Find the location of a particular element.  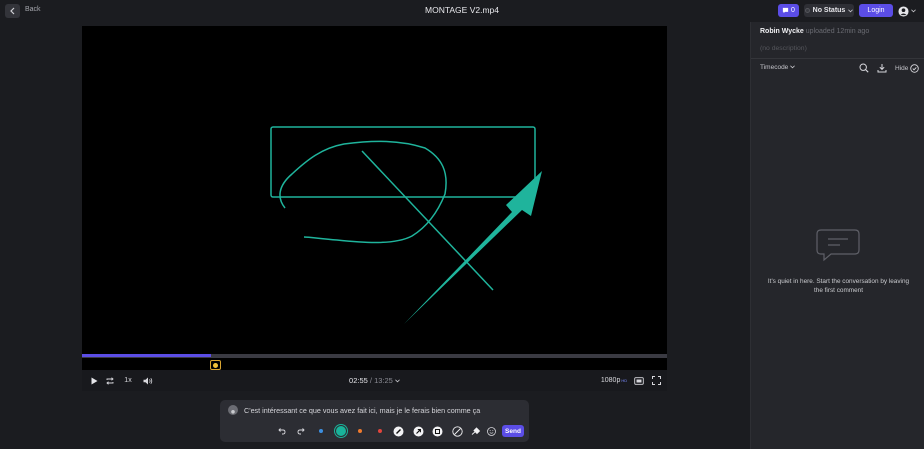

eraser-tool is located at coordinates (457, 431).